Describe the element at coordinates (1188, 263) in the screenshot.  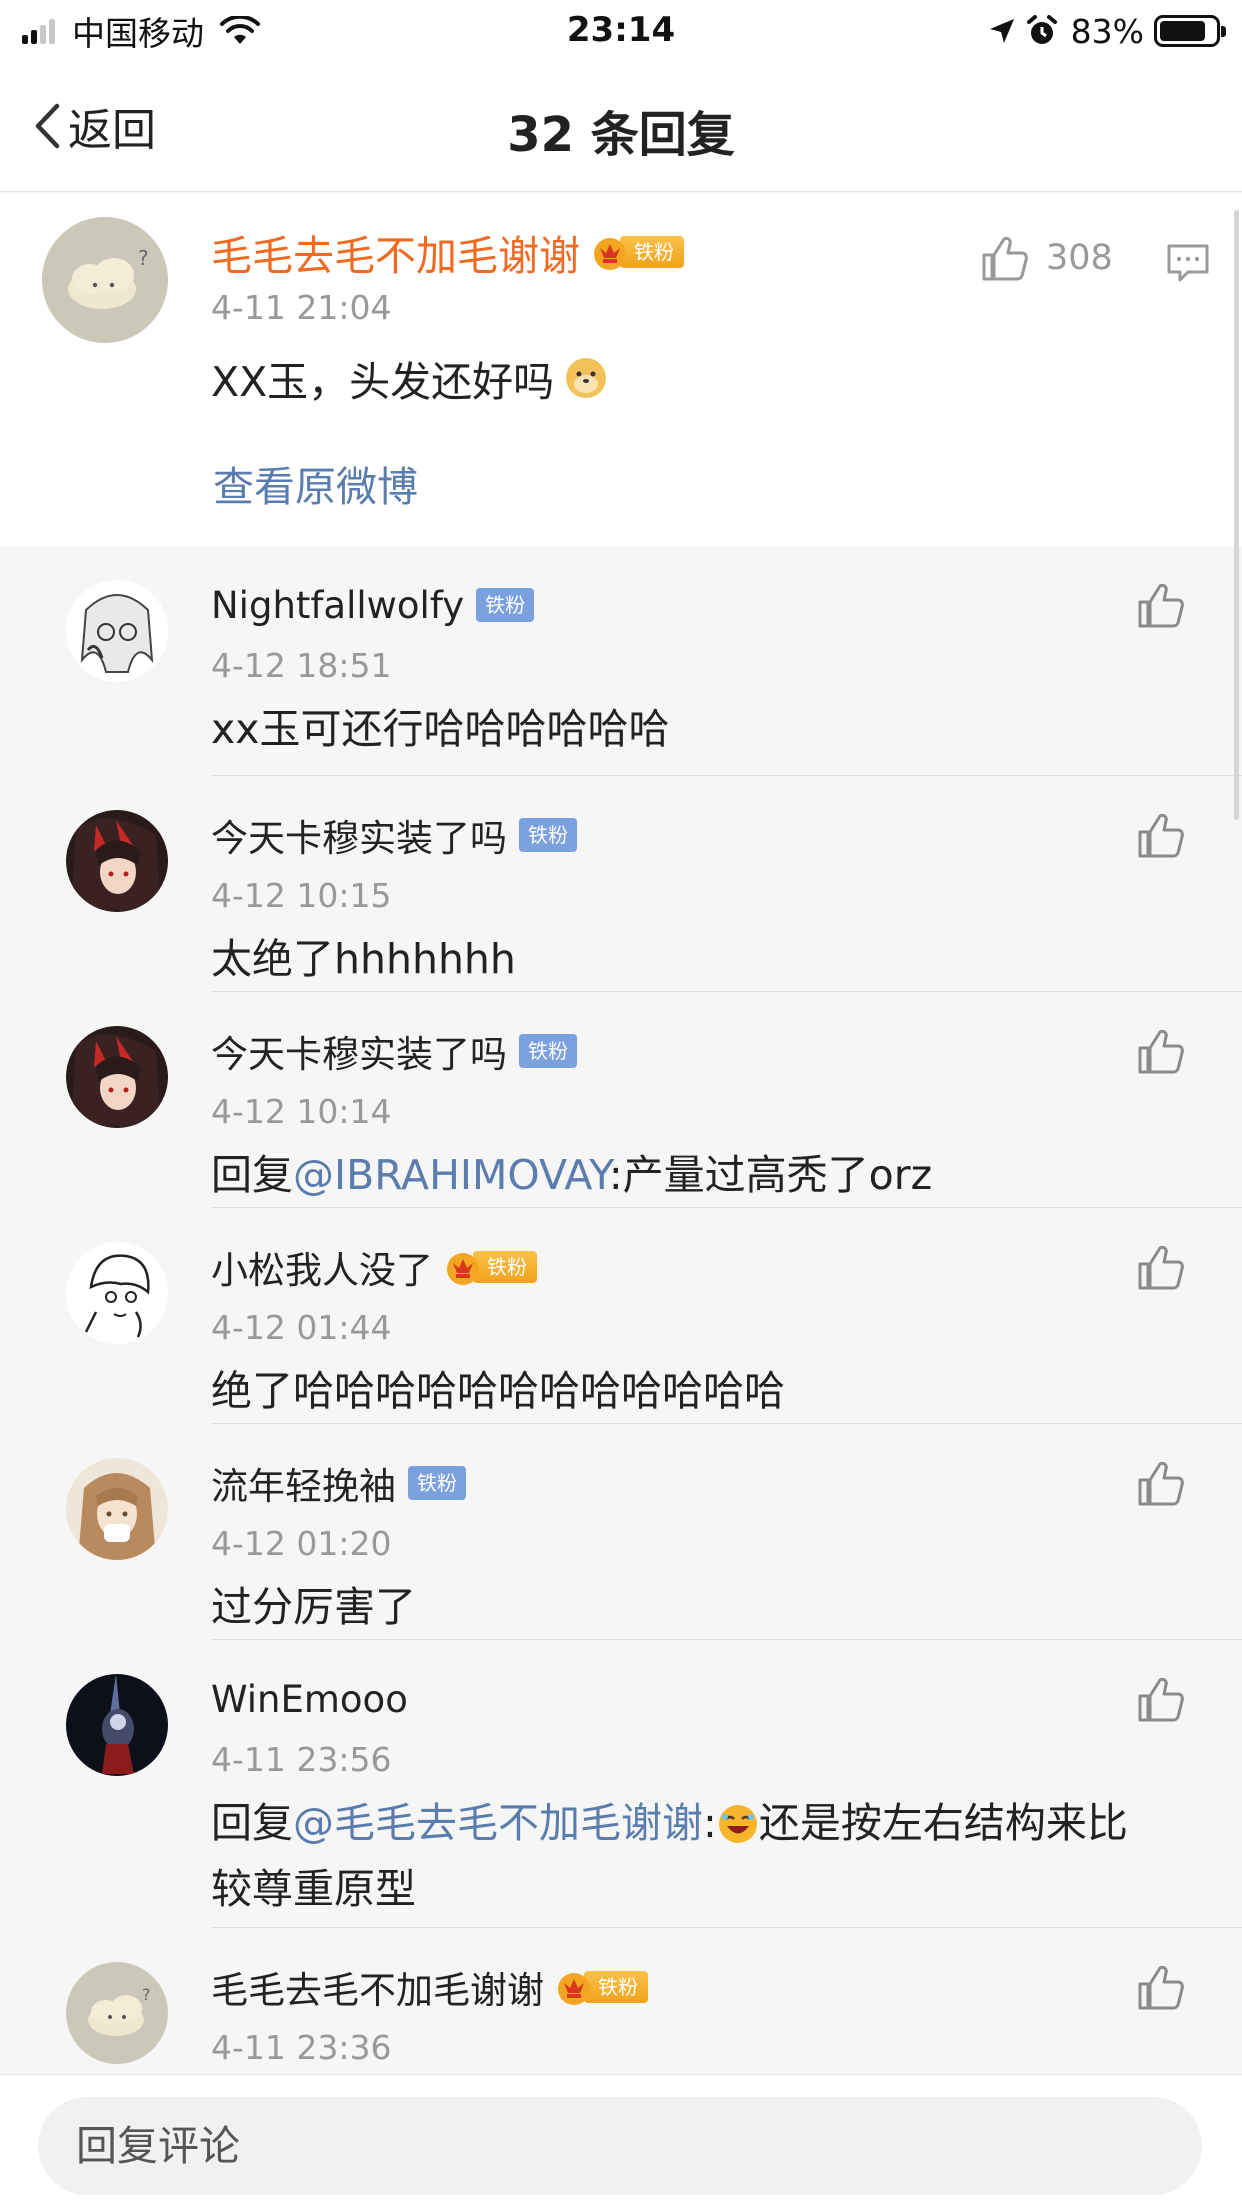
I see `reply-comment-icon` at that location.